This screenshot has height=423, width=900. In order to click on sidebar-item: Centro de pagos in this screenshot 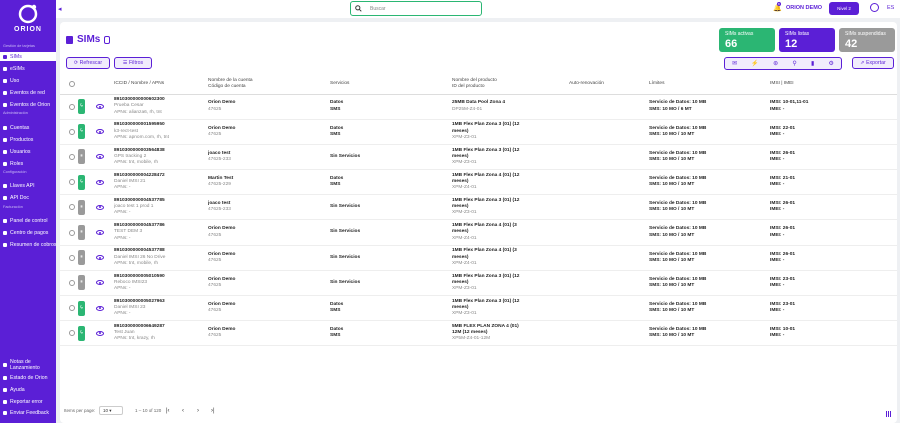, I will do `click(28, 232)`.